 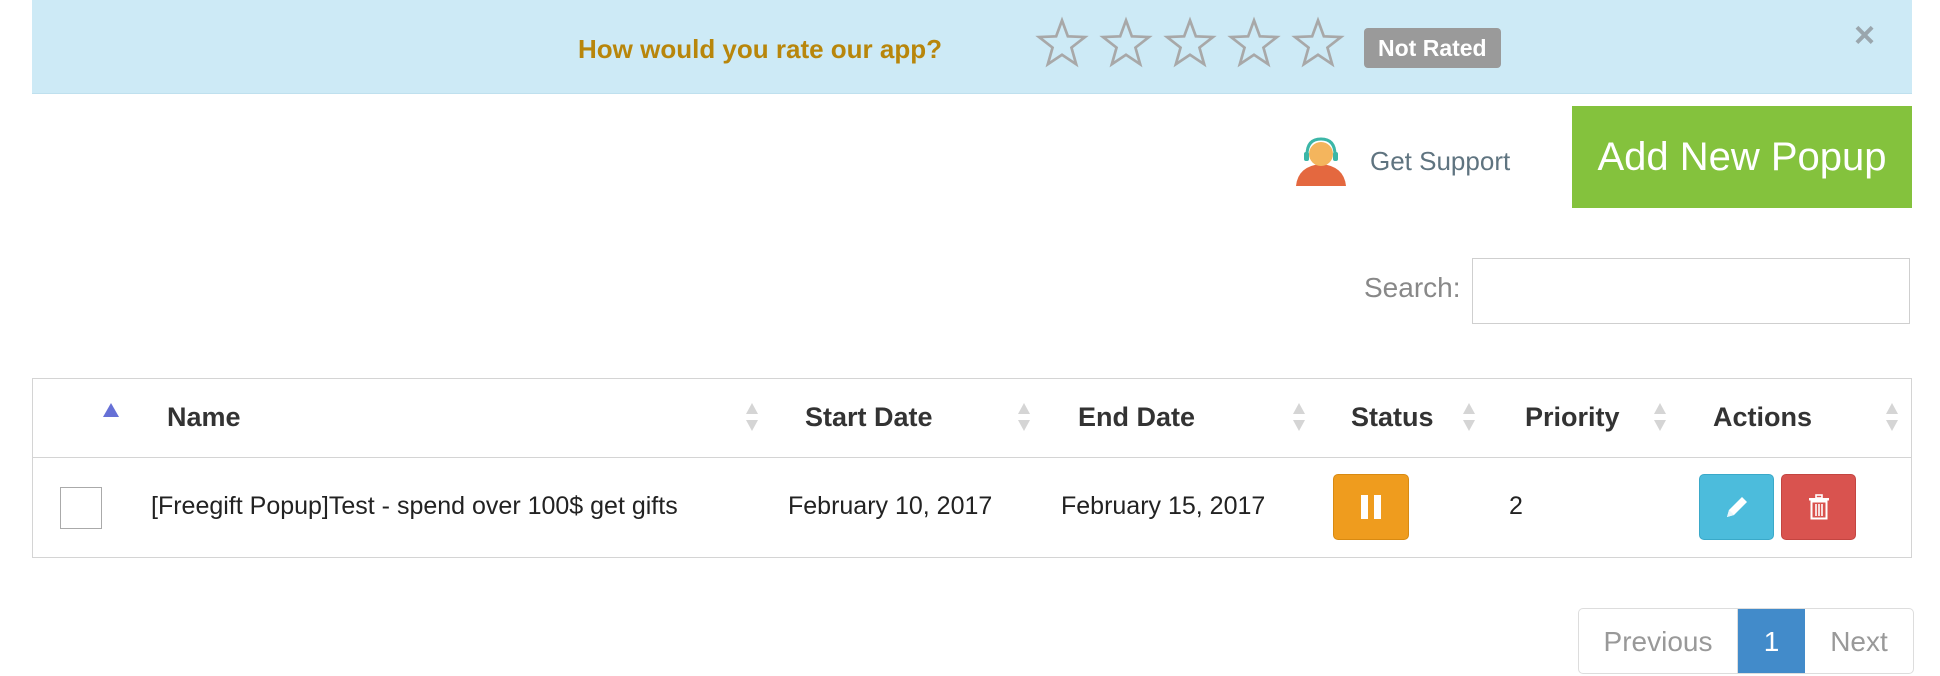 What do you see at coordinates (1392, 417) in the screenshot?
I see `column-header-status: Status` at bounding box center [1392, 417].